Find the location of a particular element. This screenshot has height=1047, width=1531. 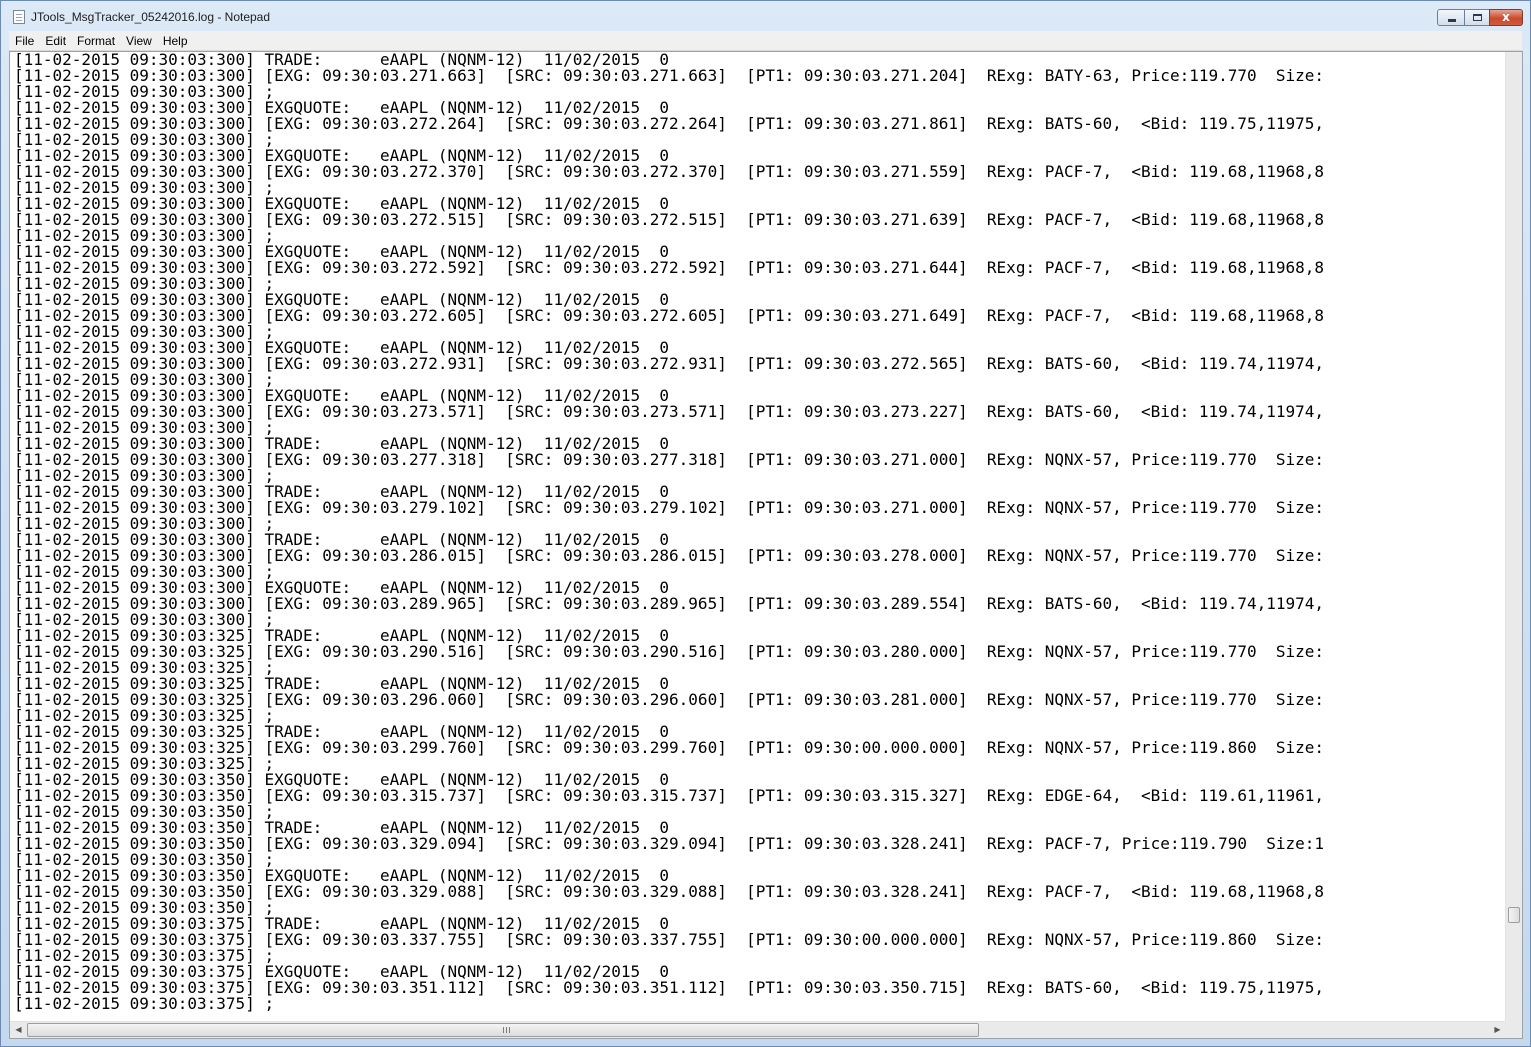

window-title: JTools_MsgTracker_05242016.log - Notepad is located at coordinates (151, 17).